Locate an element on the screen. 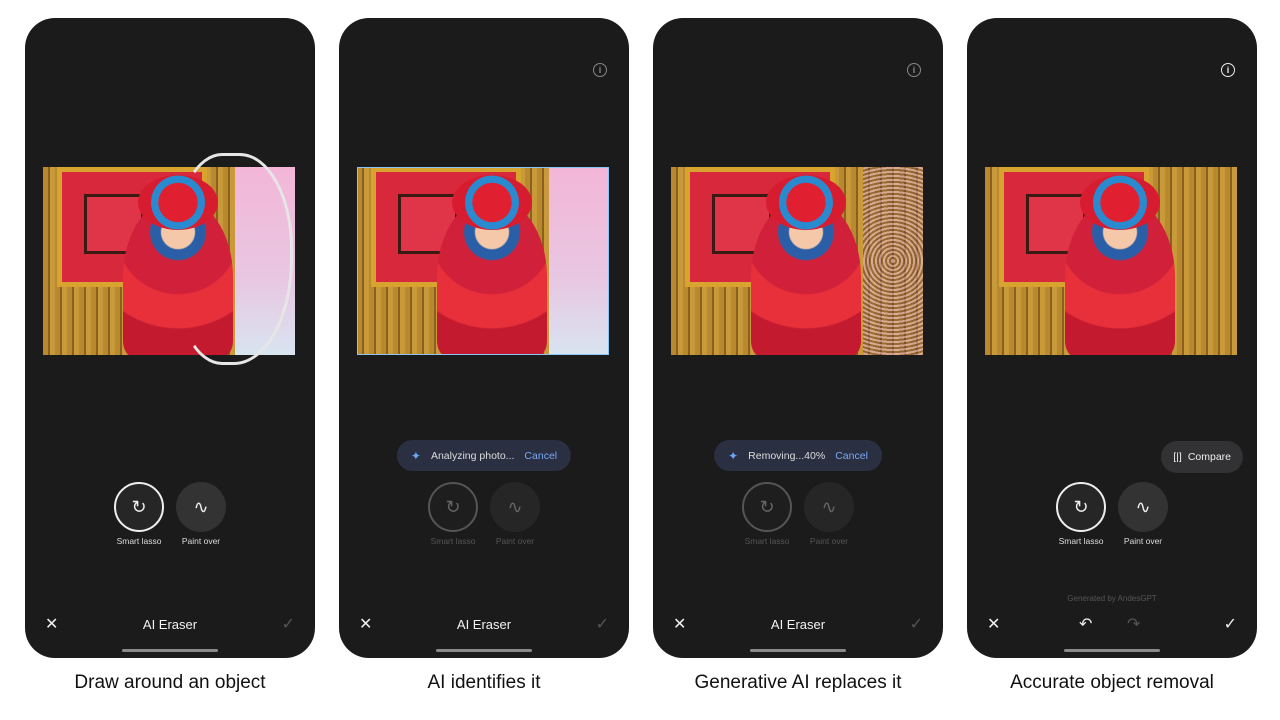 The image size is (1280, 720). step-caption: Draw around an object is located at coordinates (170, 682).